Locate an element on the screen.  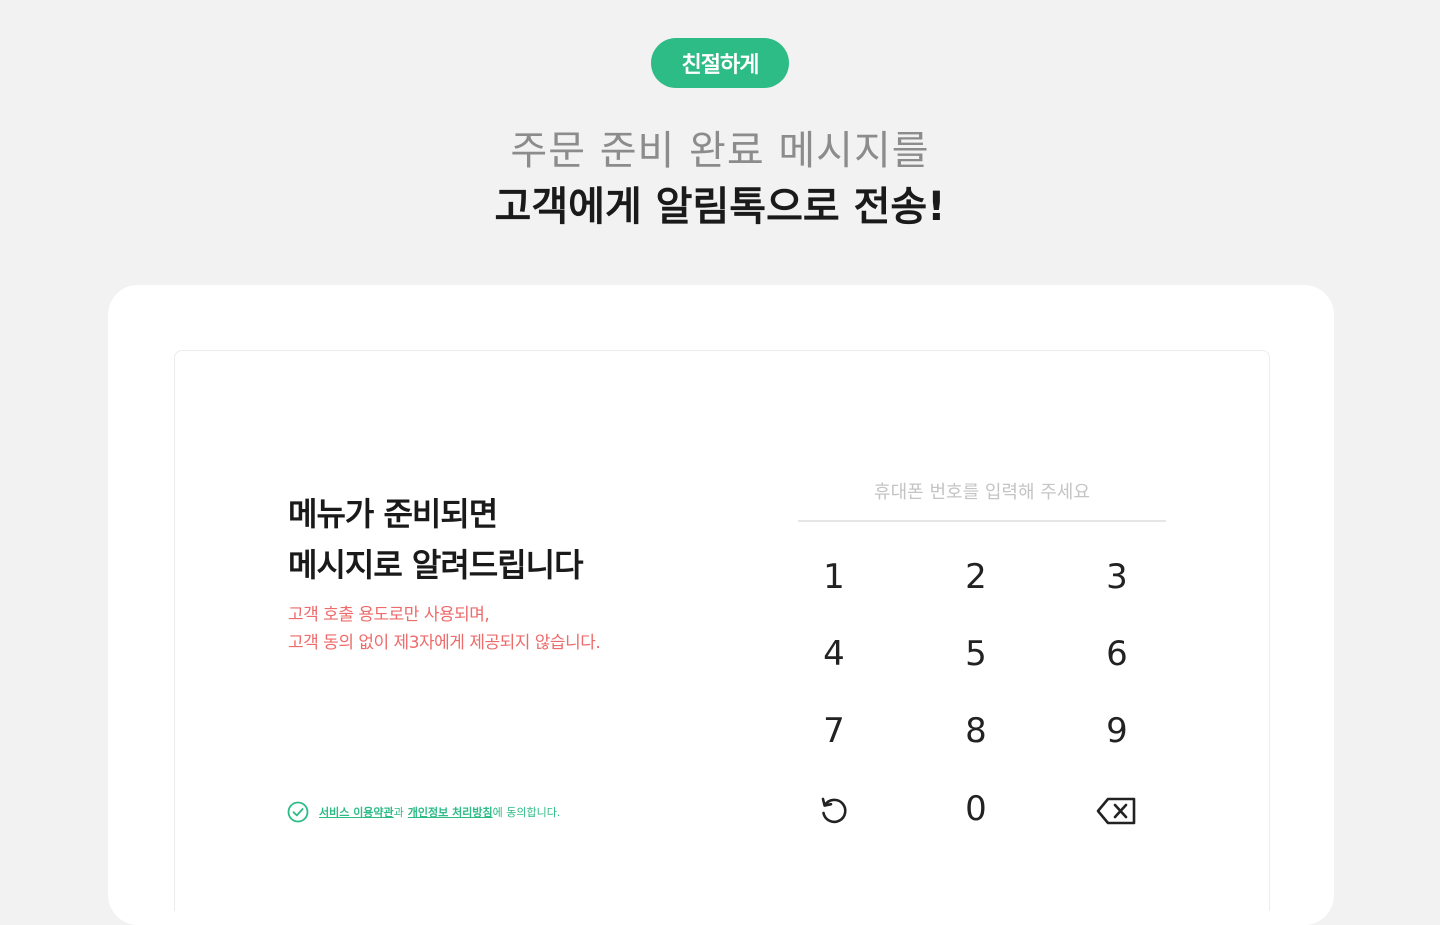
agreement-row: 서비스 이용약관 과 개인정보 처리방침 에 동의합니다. is located at coordinates (423, 812).